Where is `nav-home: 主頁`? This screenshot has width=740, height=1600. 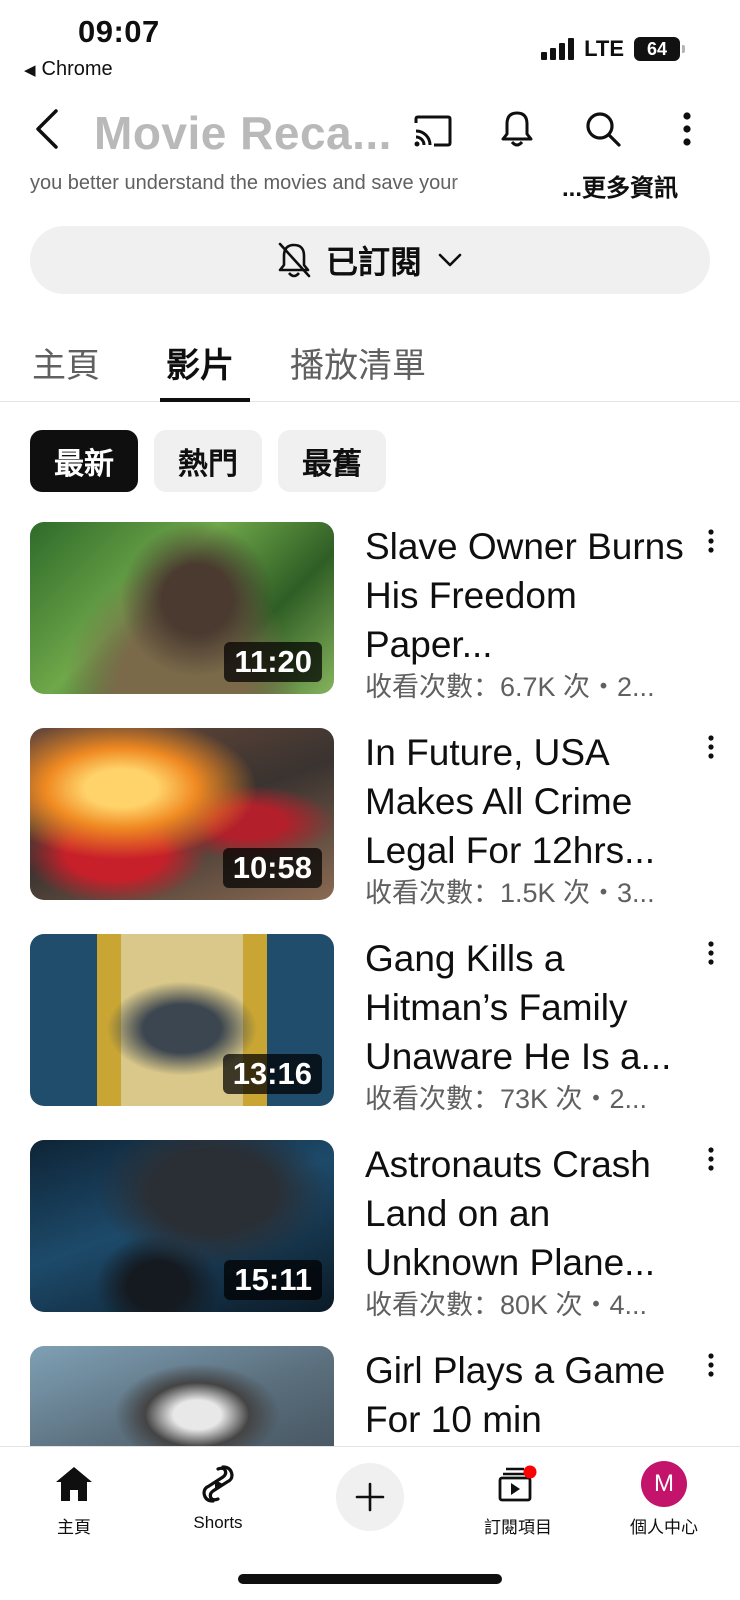 nav-home: 主頁 is located at coordinates (74, 1498).